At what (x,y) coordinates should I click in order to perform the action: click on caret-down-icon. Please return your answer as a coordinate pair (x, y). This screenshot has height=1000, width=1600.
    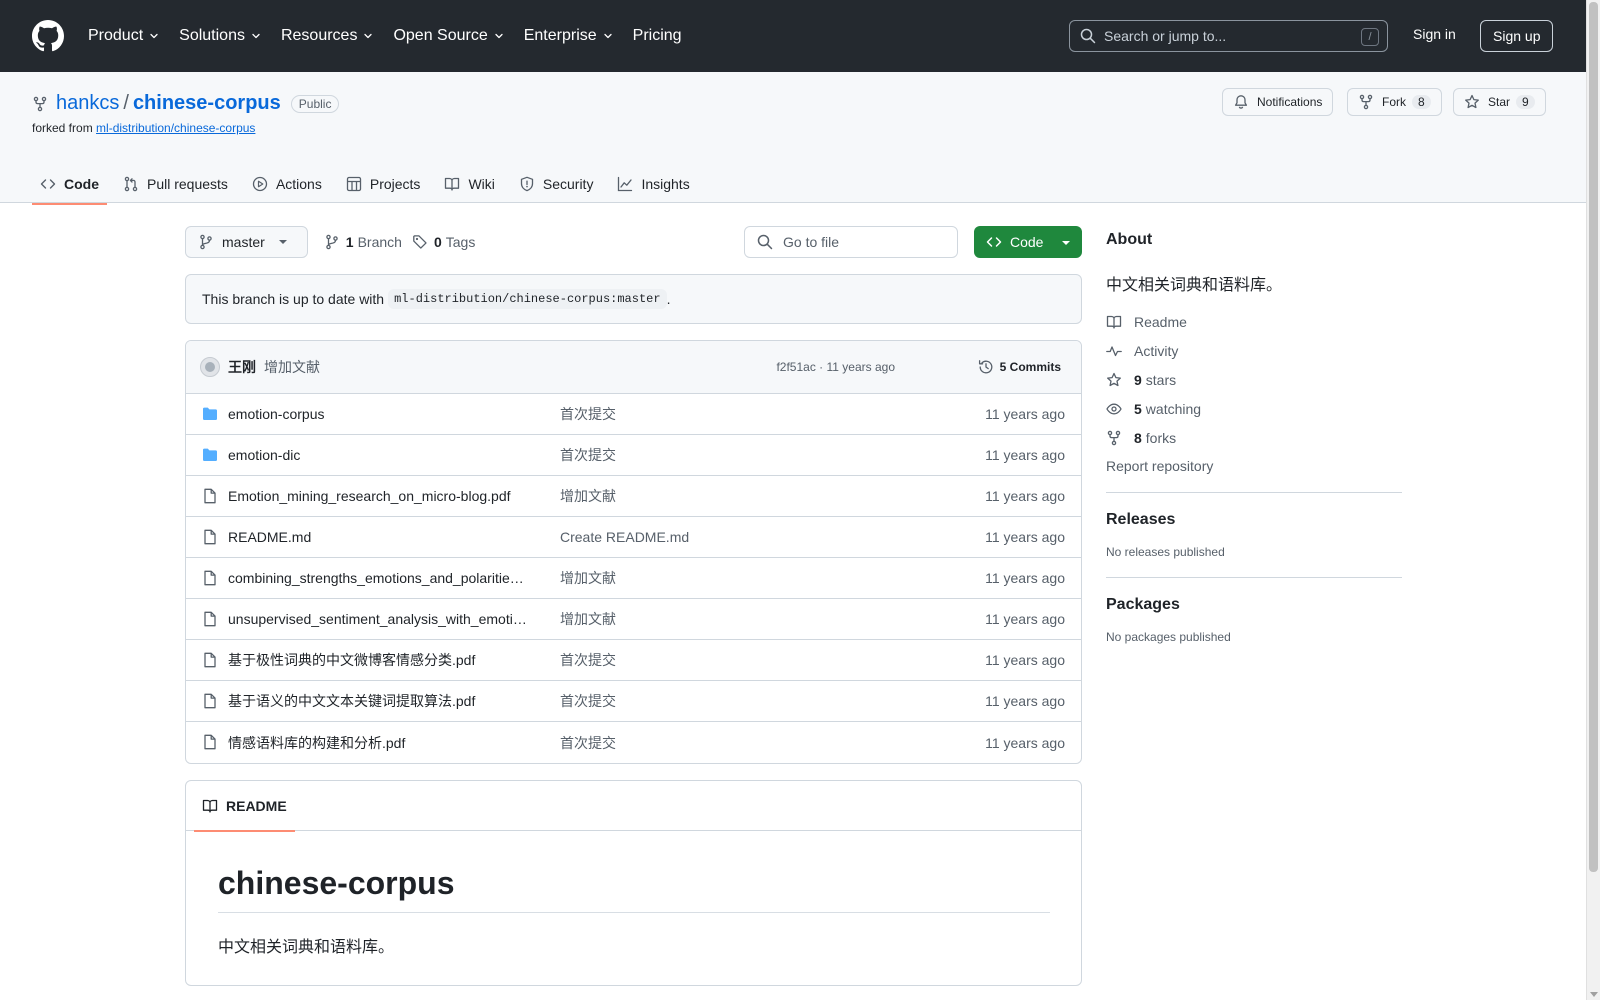
    Looking at the image, I should click on (282, 242).